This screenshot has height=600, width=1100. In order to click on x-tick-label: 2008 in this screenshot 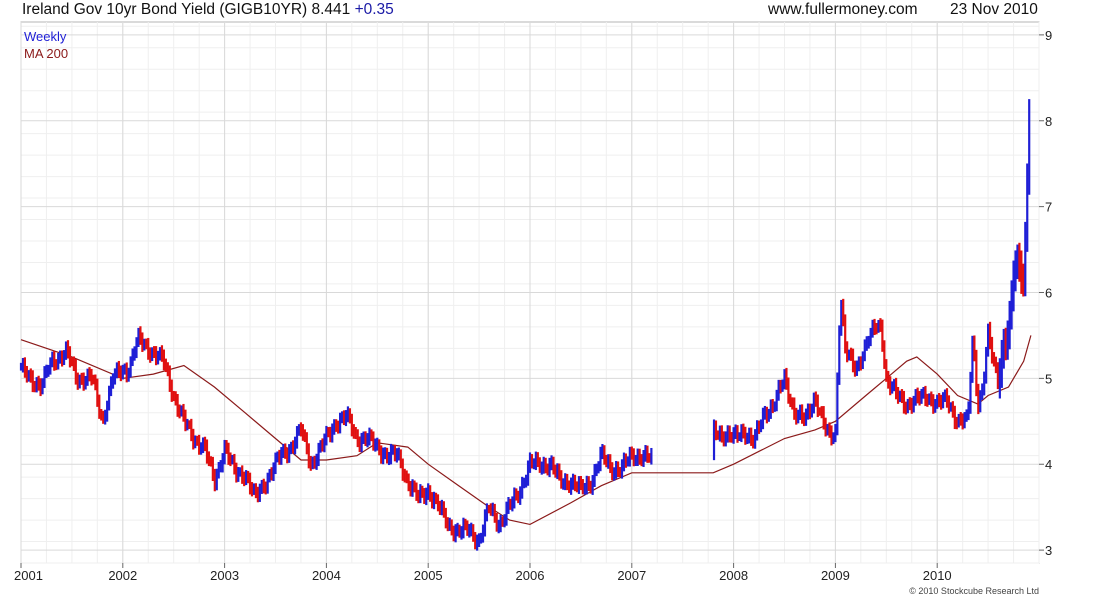, I will do `click(733, 575)`.